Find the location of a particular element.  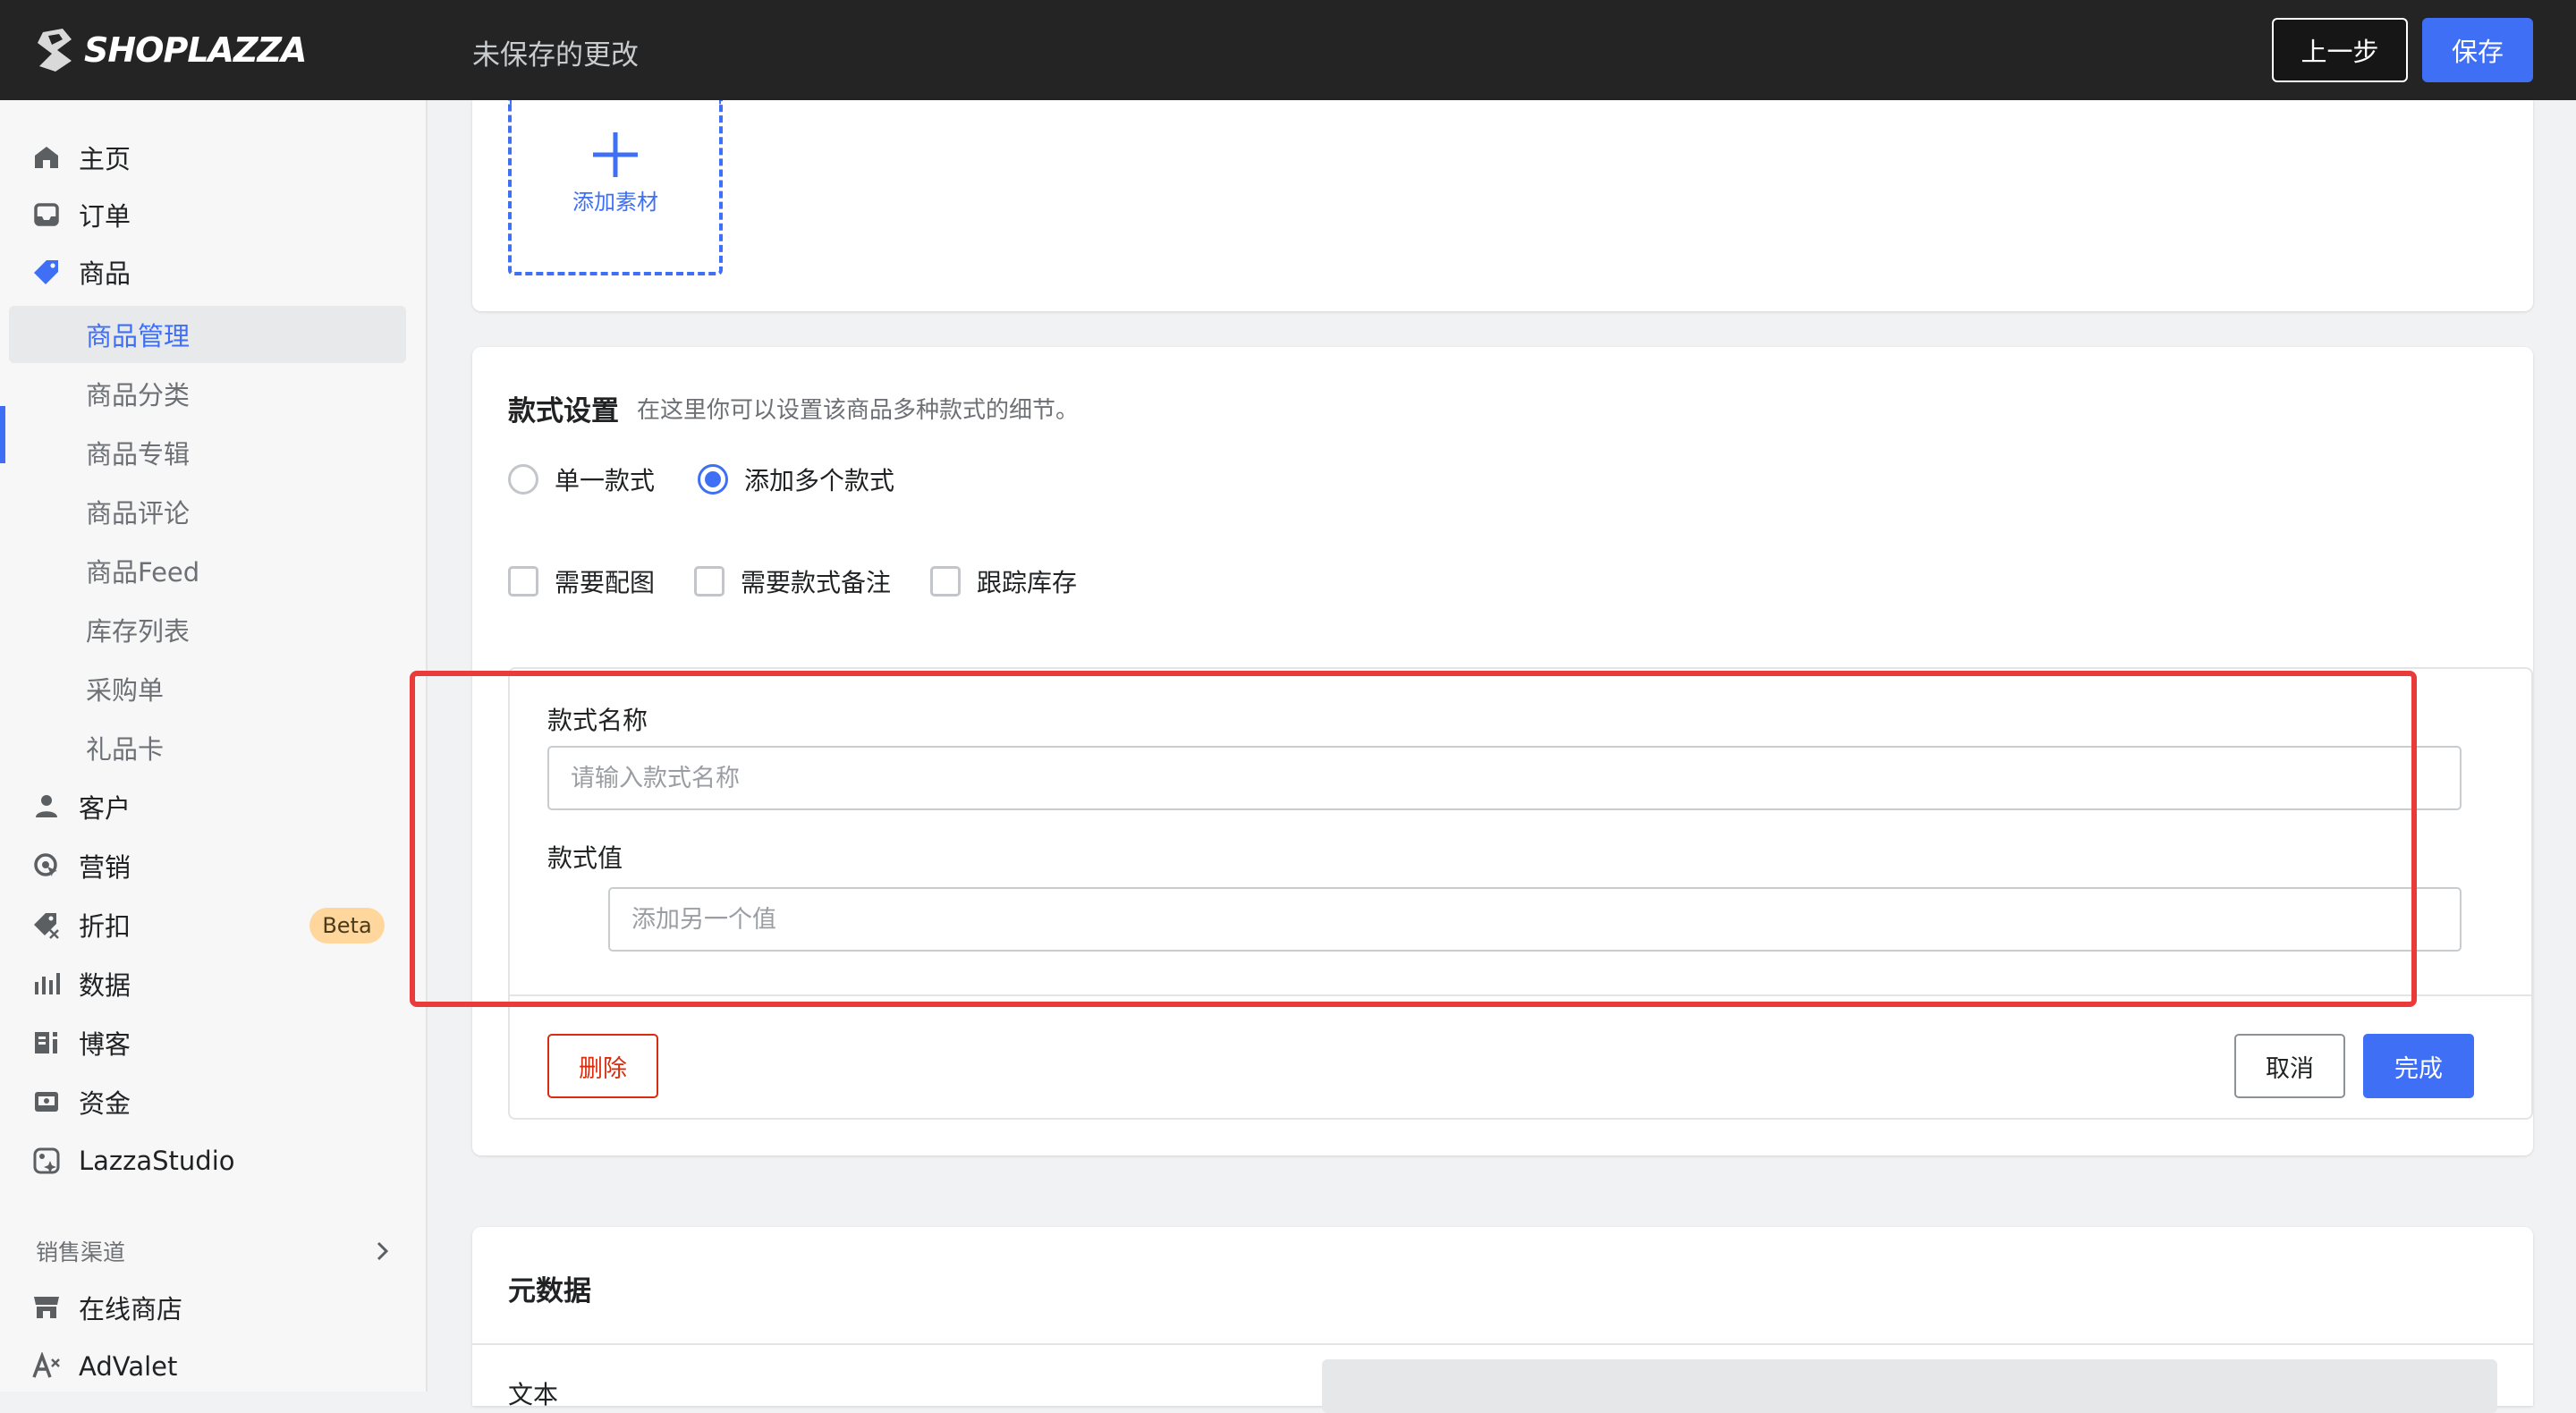

chevron-right-icon is located at coordinates (383, 1251).